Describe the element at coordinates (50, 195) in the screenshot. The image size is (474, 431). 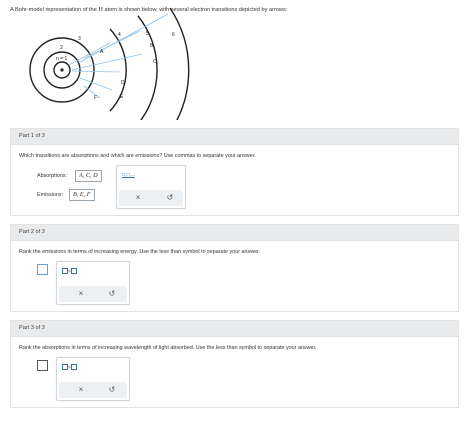
I see `emissions-label: Emissions:` at that location.